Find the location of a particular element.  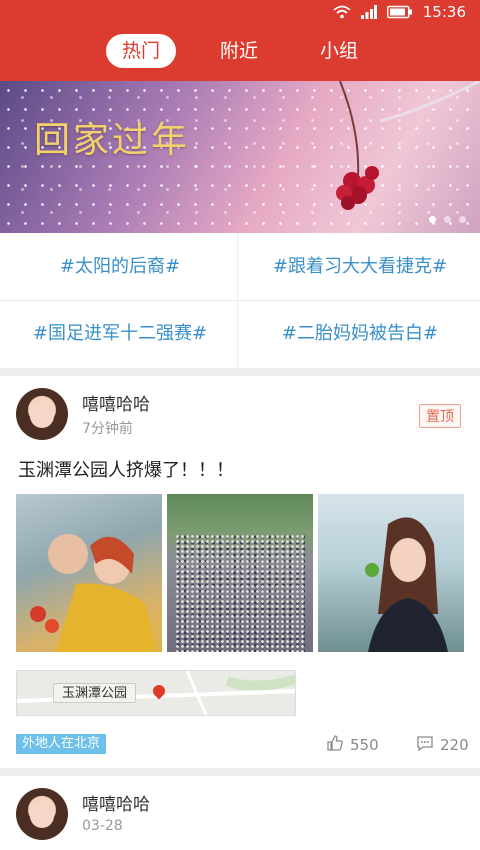

status-time: 15:36 is located at coordinates (444, 12).